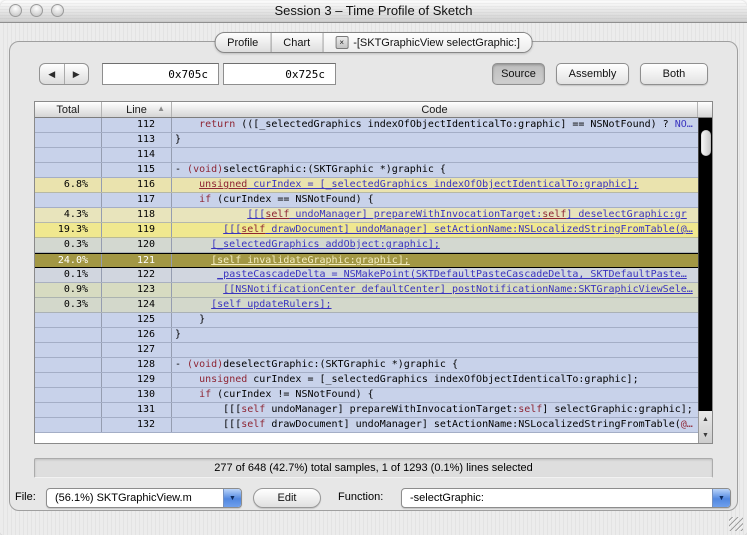  What do you see at coordinates (160, 74) in the screenshot?
I see `address-start-field` at bounding box center [160, 74].